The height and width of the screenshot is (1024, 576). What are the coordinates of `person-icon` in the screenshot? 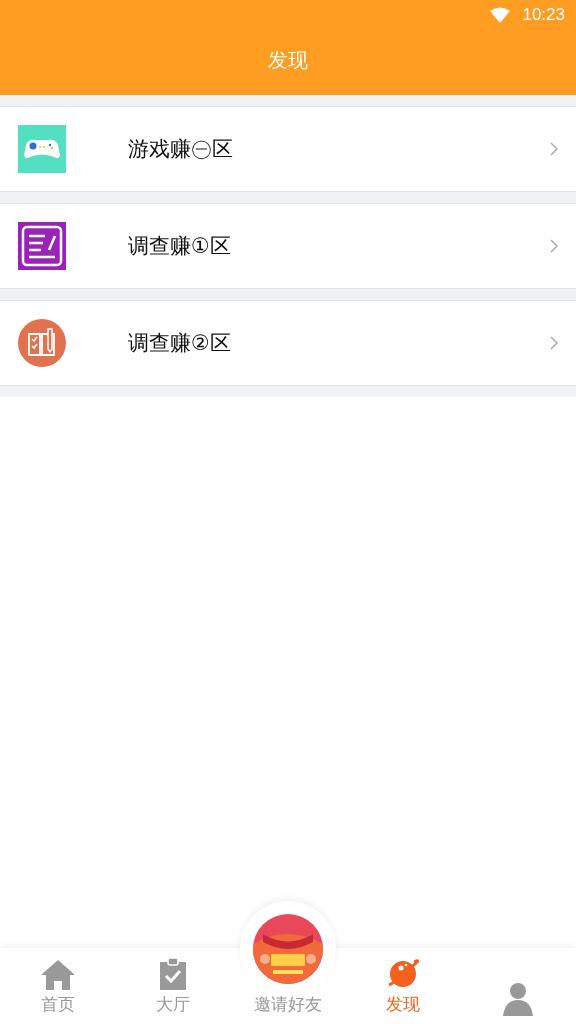 It's located at (518, 999).